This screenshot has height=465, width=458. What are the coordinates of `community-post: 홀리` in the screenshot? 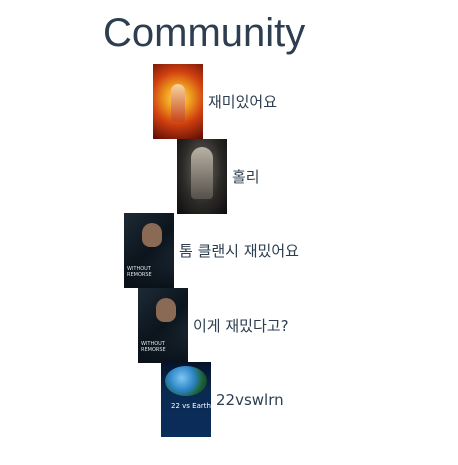 It's located at (218, 176).